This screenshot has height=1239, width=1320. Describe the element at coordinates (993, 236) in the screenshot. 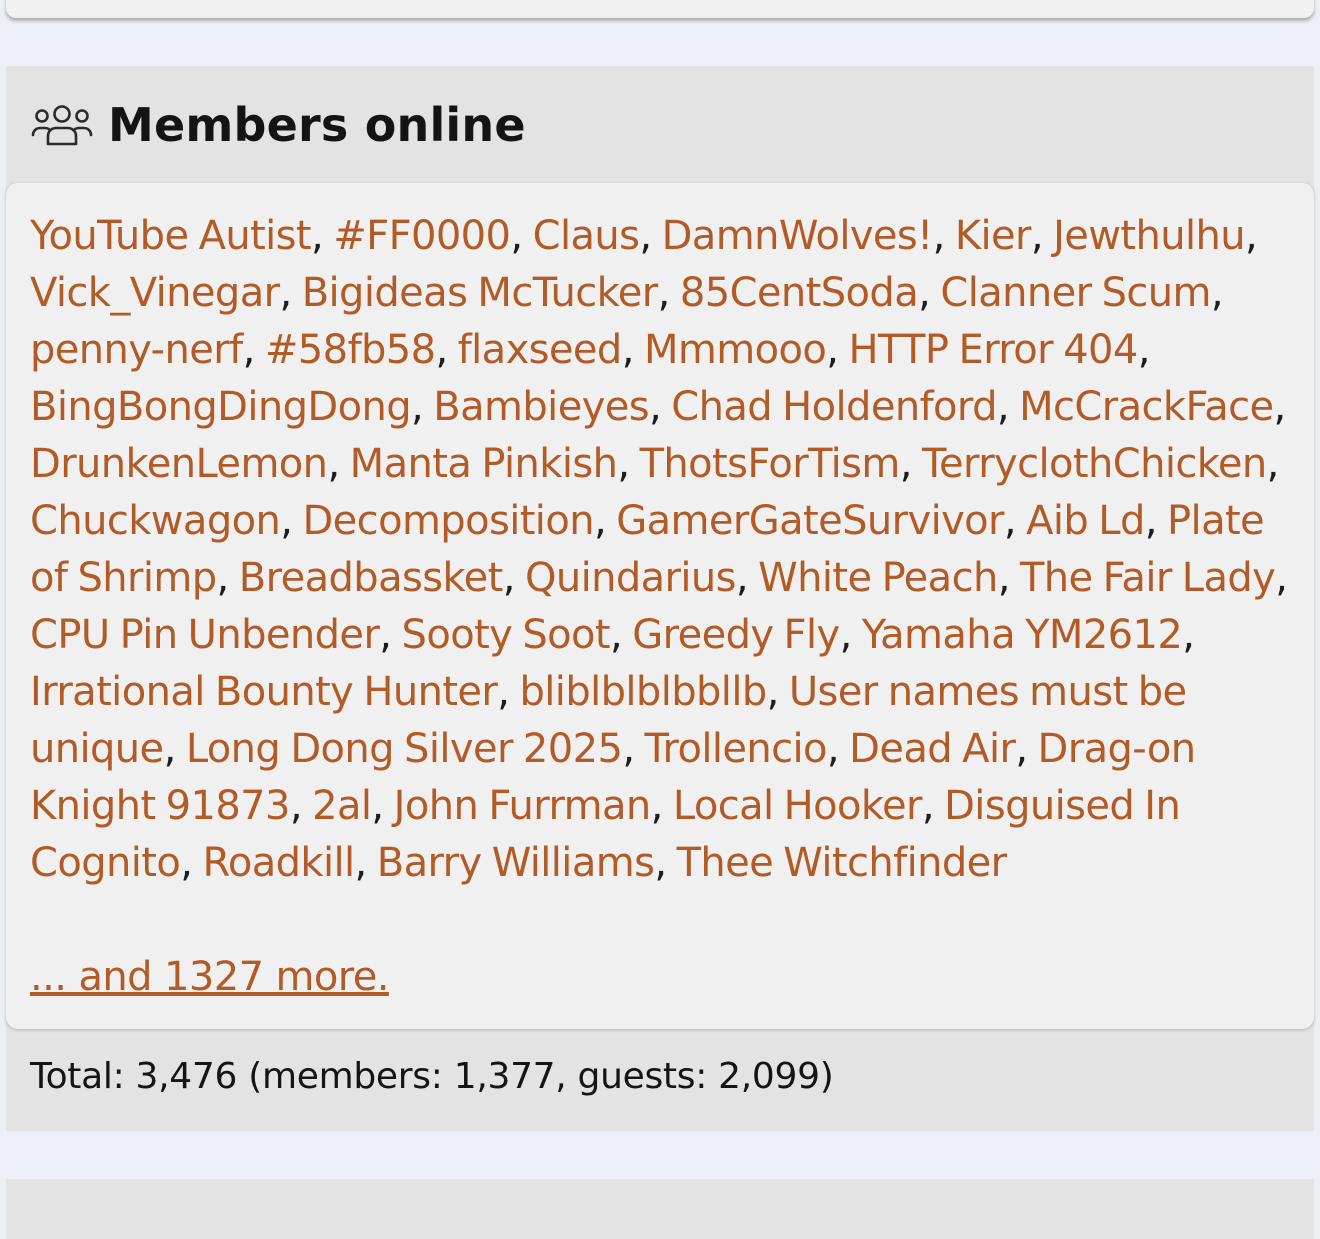

I see `member-link: Kier` at that location.